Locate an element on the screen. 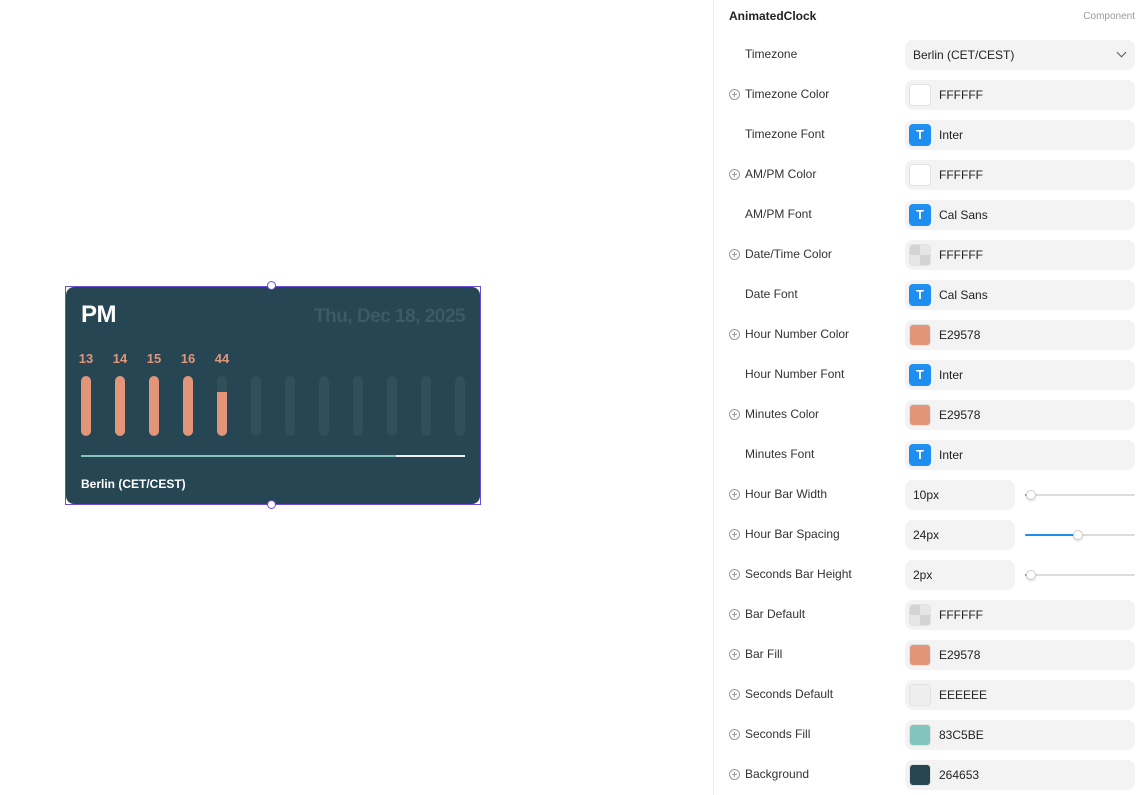  prop-row-background: Background 264653 is located at coordinates (929, 775).